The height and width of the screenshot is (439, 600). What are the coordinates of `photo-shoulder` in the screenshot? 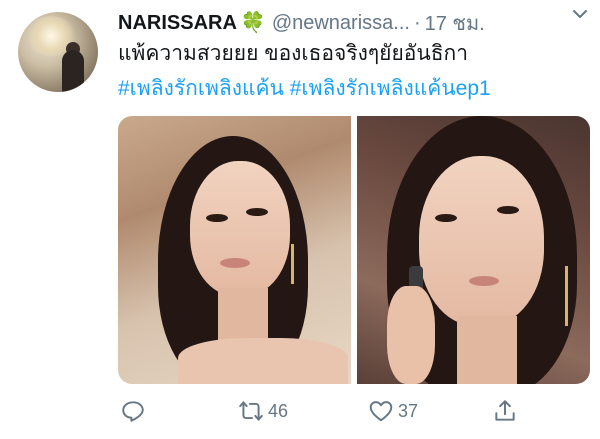 It's located at (263, 361).